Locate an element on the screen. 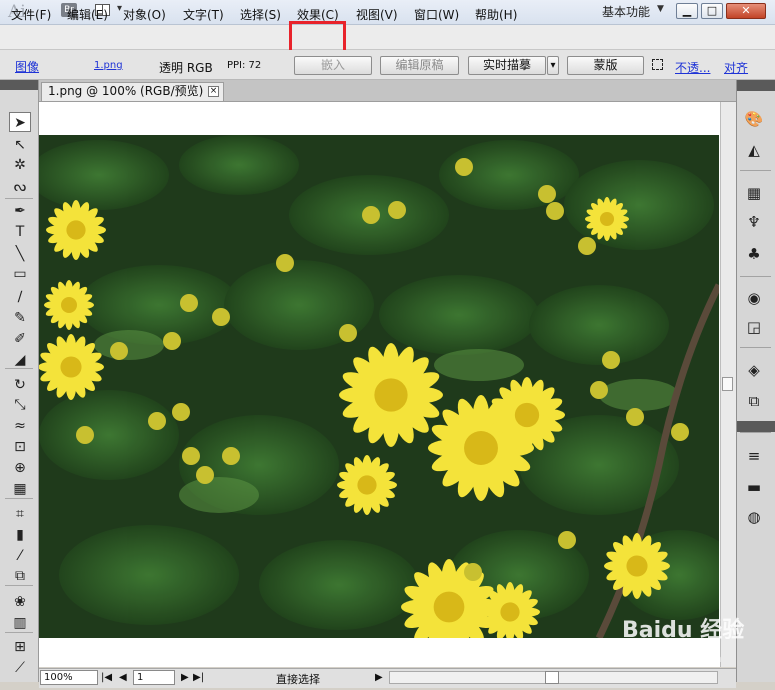  type-tool-icon: T is located at coordinates (20, 232).